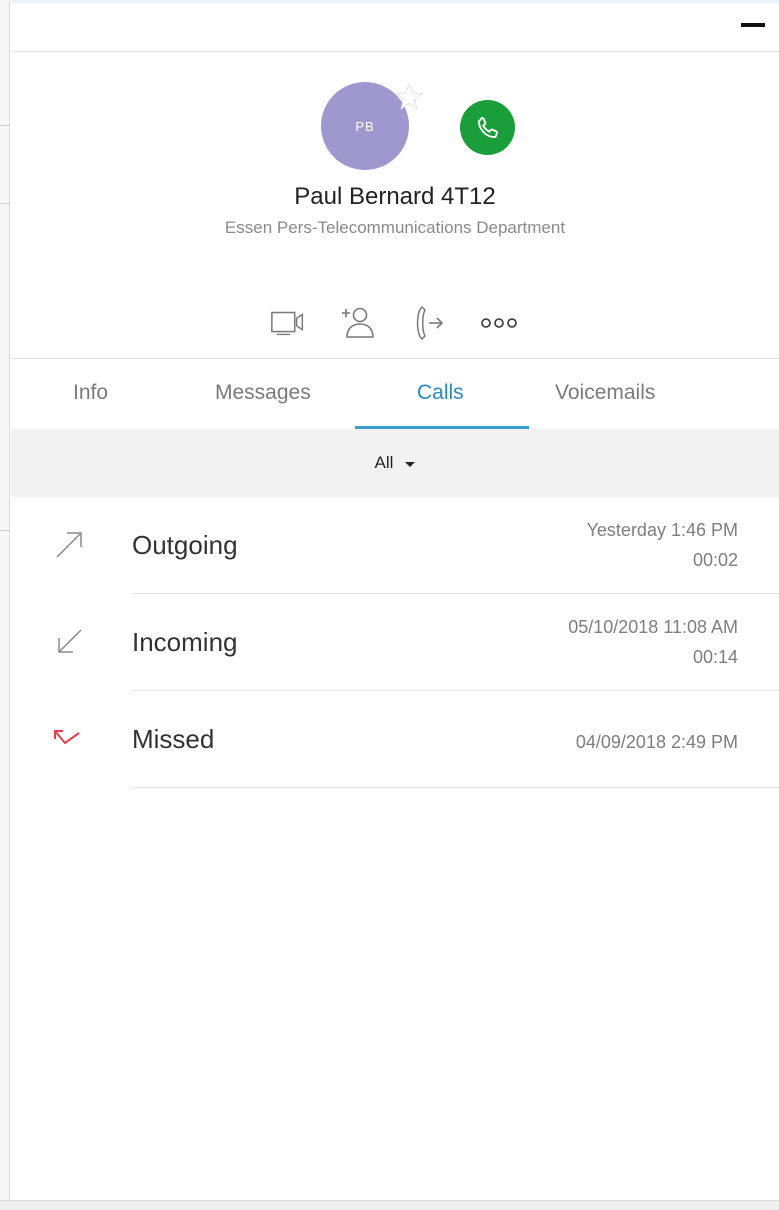 The height and width of the screenshot is (1210, 779). Describe the element at coordinates (395, 642) in the screenshot. I see `call-row-incoming: Incoming 05/10/2018 11:08 AM 00:14` at that location.